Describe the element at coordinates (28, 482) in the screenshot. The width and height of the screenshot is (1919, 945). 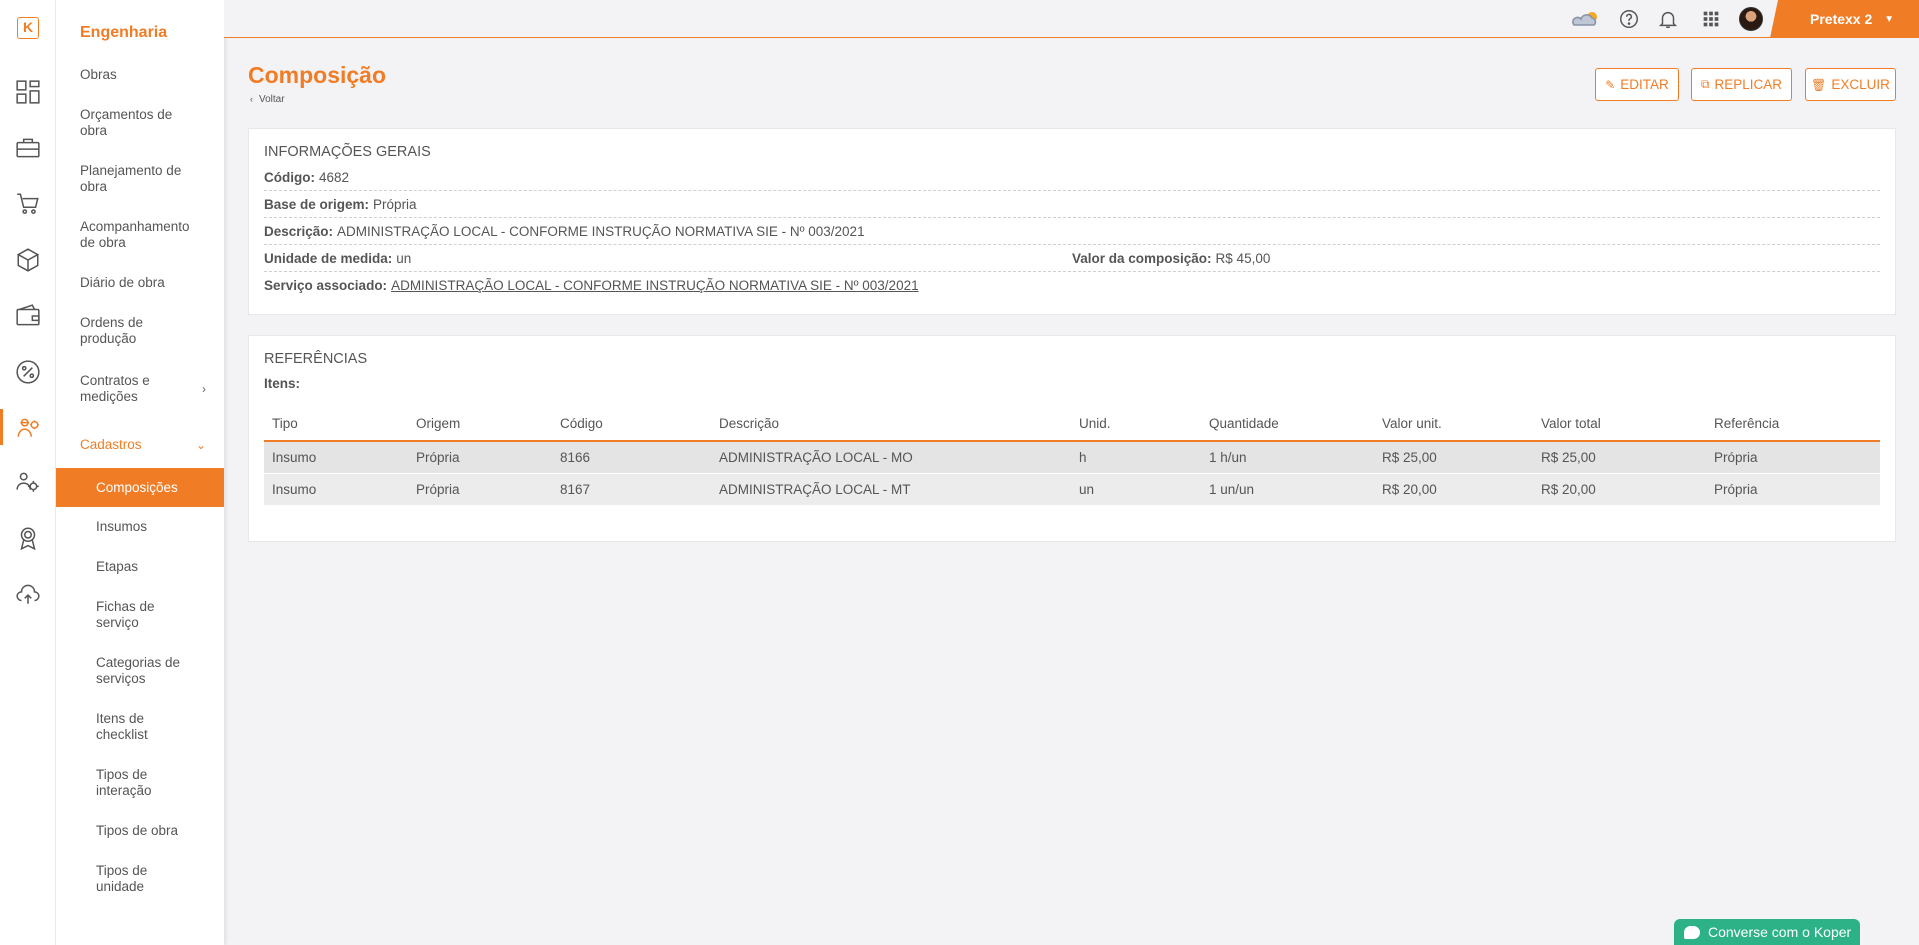
I see `people-settings-icon` at that location.